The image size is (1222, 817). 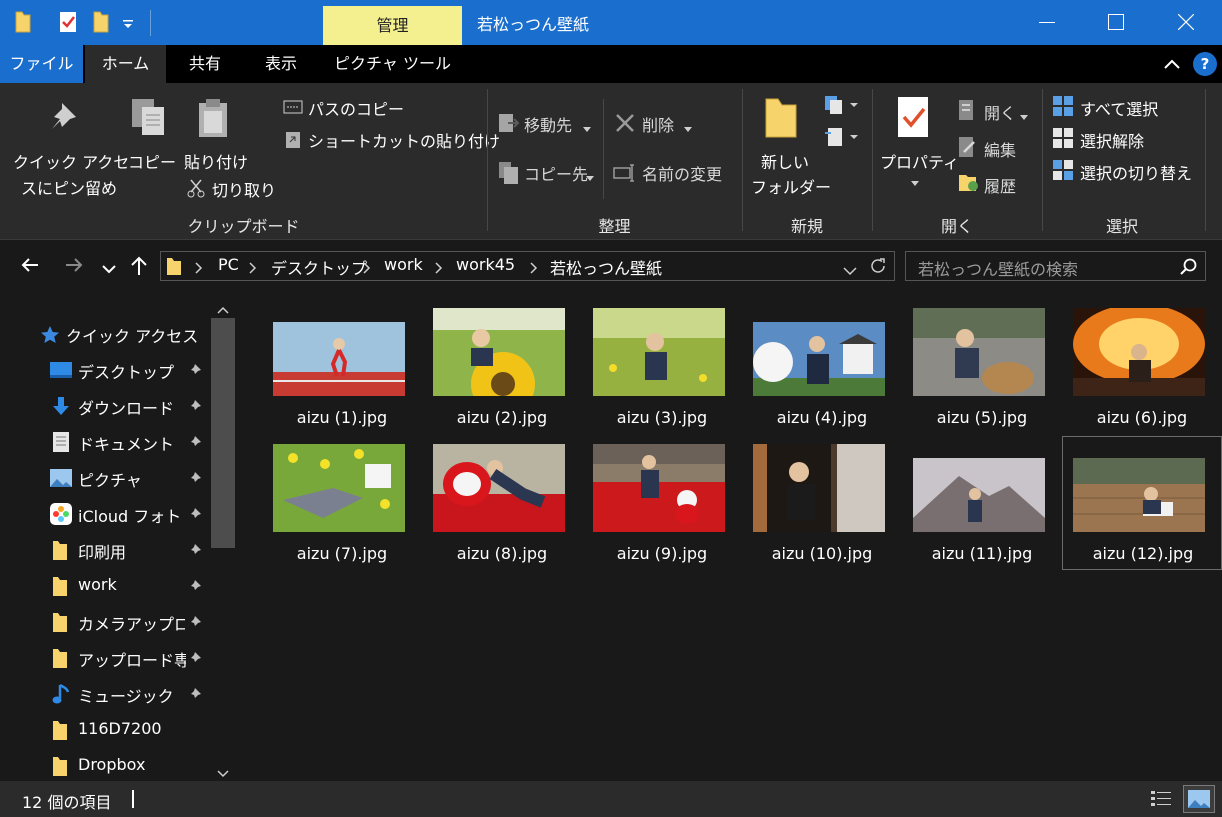 What do you see at coordinates (342, 507) in the screenshot?
I see `file-item: aizu (7).jpg` at bounding box center [342, 507].